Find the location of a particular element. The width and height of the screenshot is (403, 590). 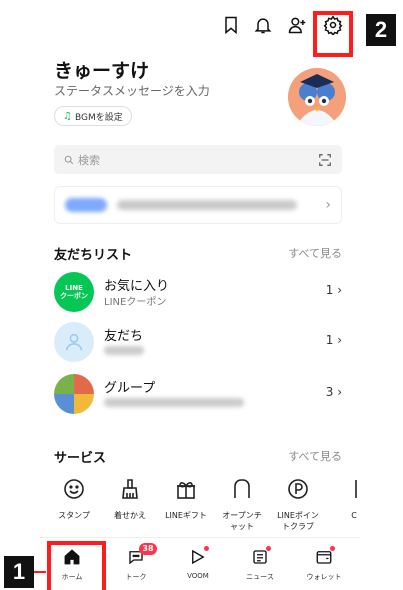

tab-home: ホーム is located at coordinates (75, 565).